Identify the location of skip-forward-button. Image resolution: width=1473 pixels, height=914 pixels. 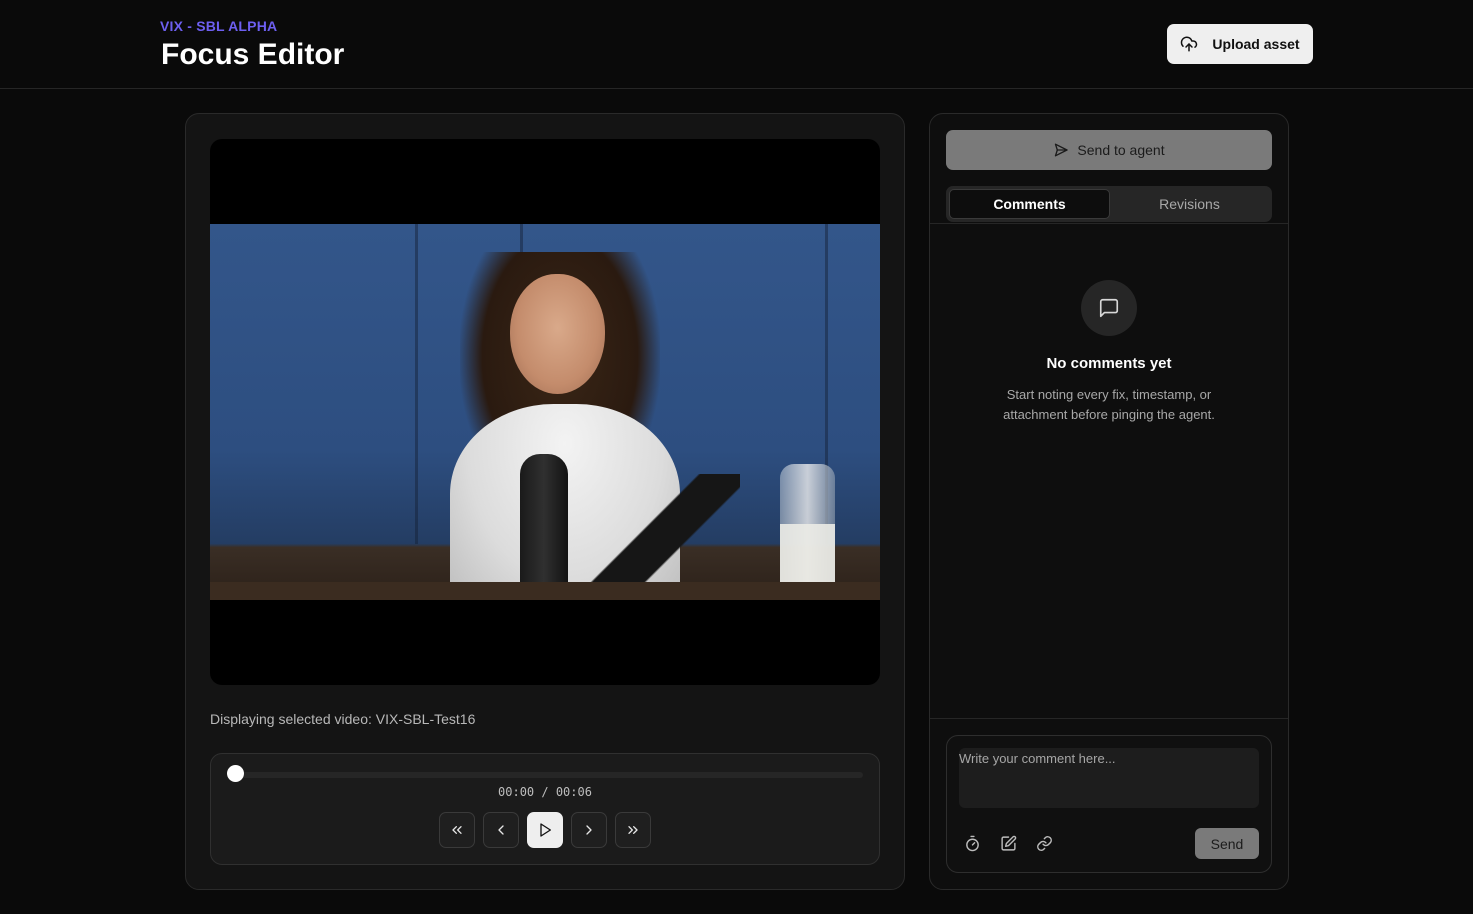
(633, 830).